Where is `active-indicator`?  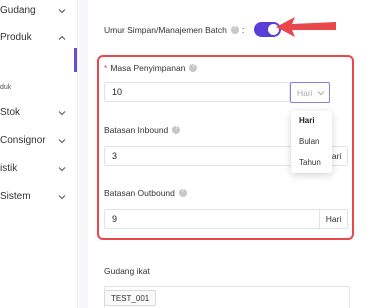
active-indicator is located at coordinates (75, 60).